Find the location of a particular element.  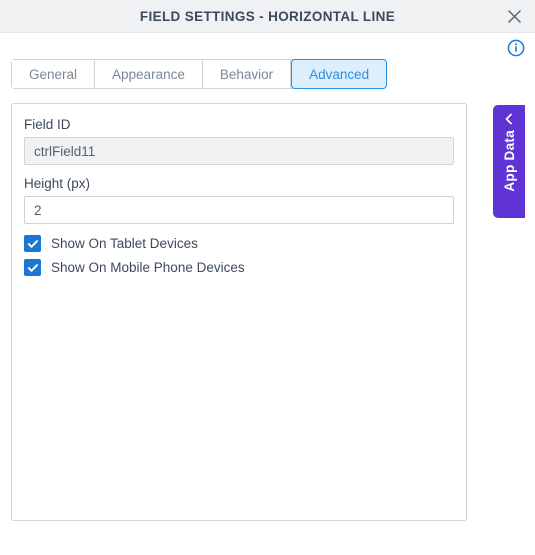

tab-general: General is located at coordinates (54, 74).